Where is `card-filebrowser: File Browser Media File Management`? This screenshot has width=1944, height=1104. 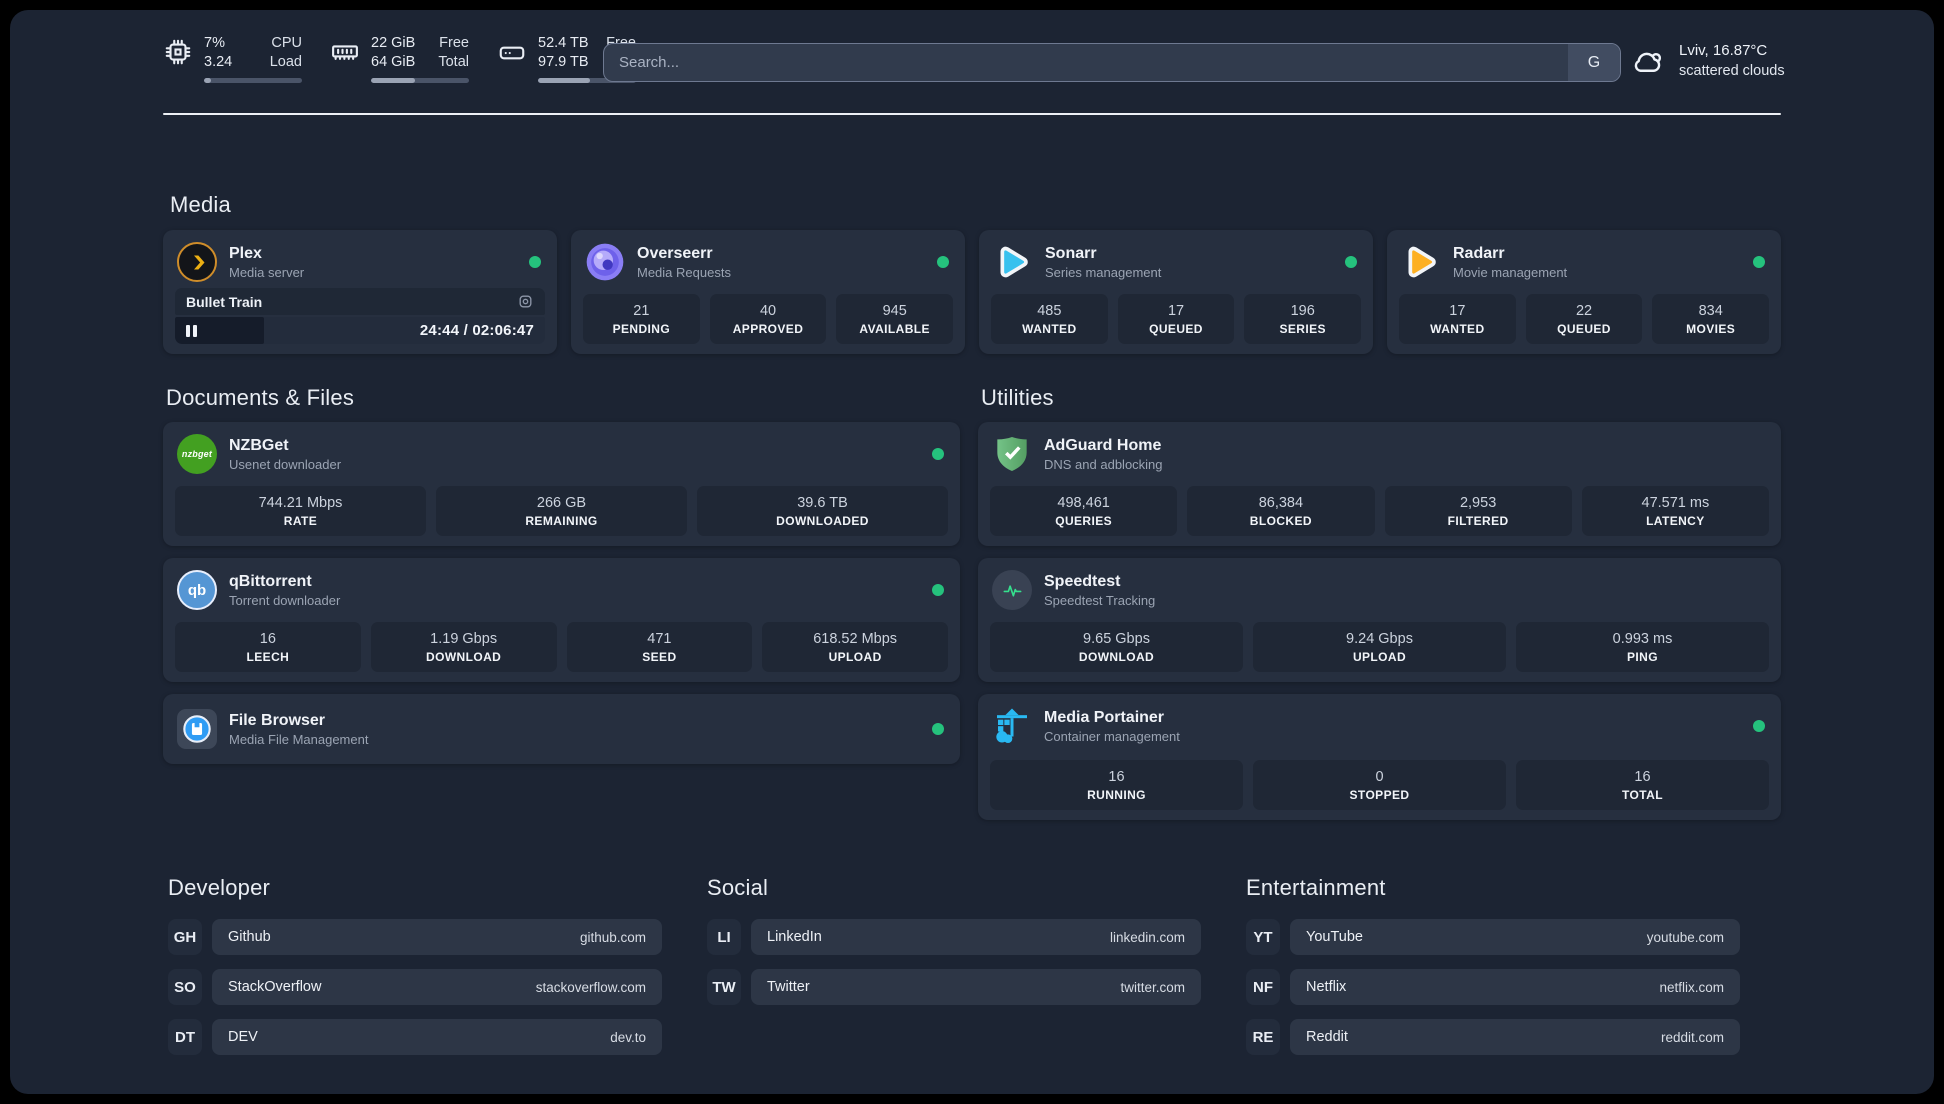
card-filebrowser: File Browser Media File Management is located at coordinates (561, 729).